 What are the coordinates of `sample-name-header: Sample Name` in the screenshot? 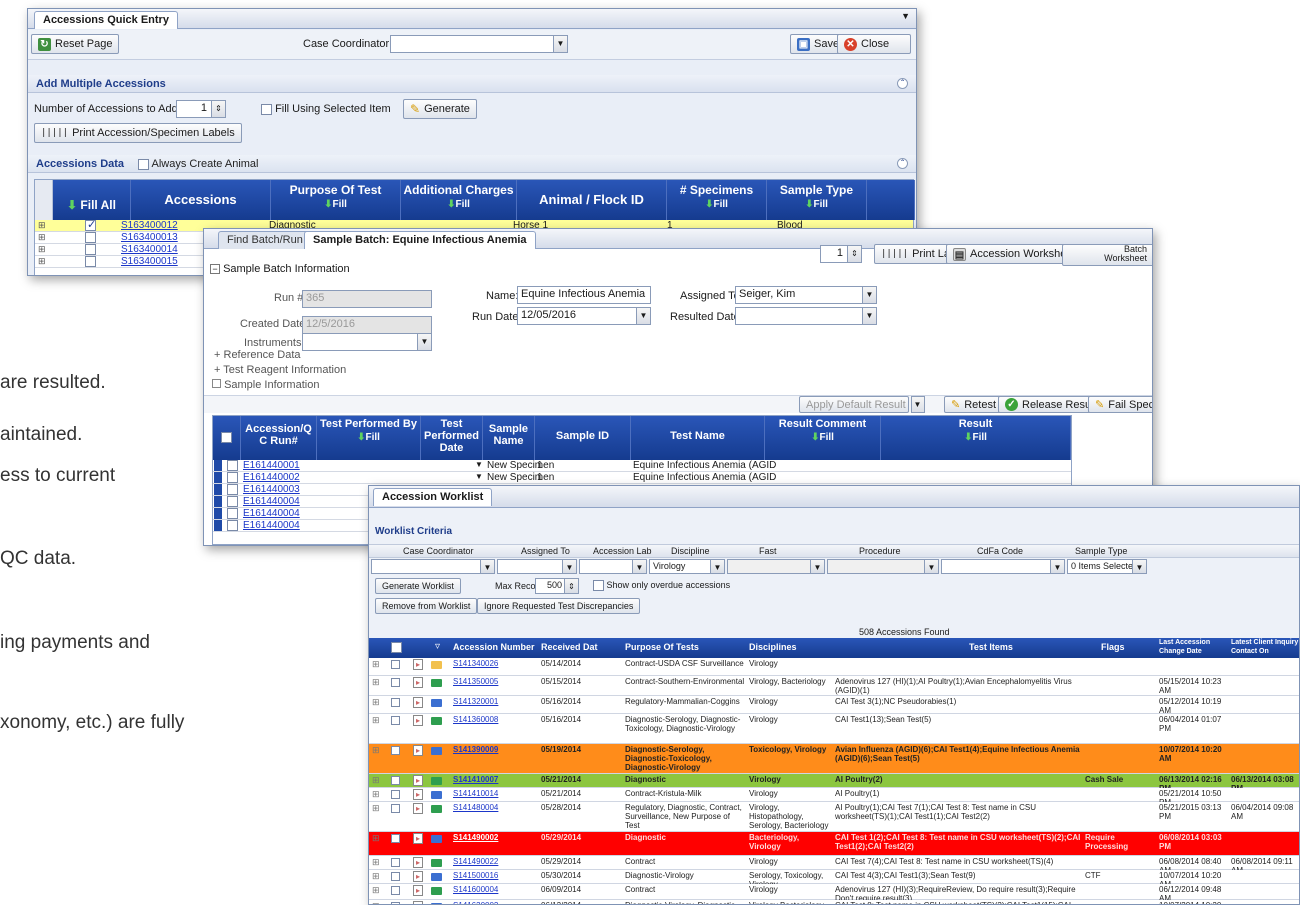 It's located at (509, 438).